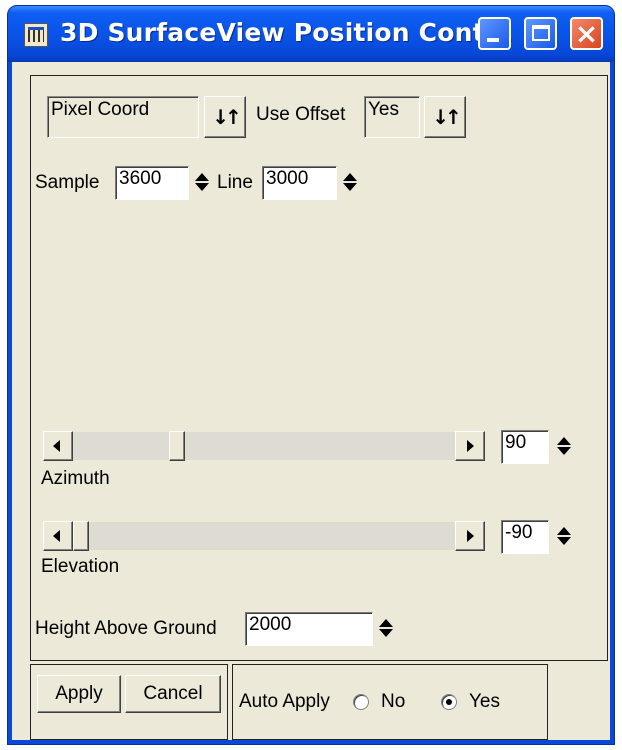 The width and height of the screenshot is (622, 750). I want to click on title-bar: 3D SurfaceView Position Cont... ×, so click(311, 34).